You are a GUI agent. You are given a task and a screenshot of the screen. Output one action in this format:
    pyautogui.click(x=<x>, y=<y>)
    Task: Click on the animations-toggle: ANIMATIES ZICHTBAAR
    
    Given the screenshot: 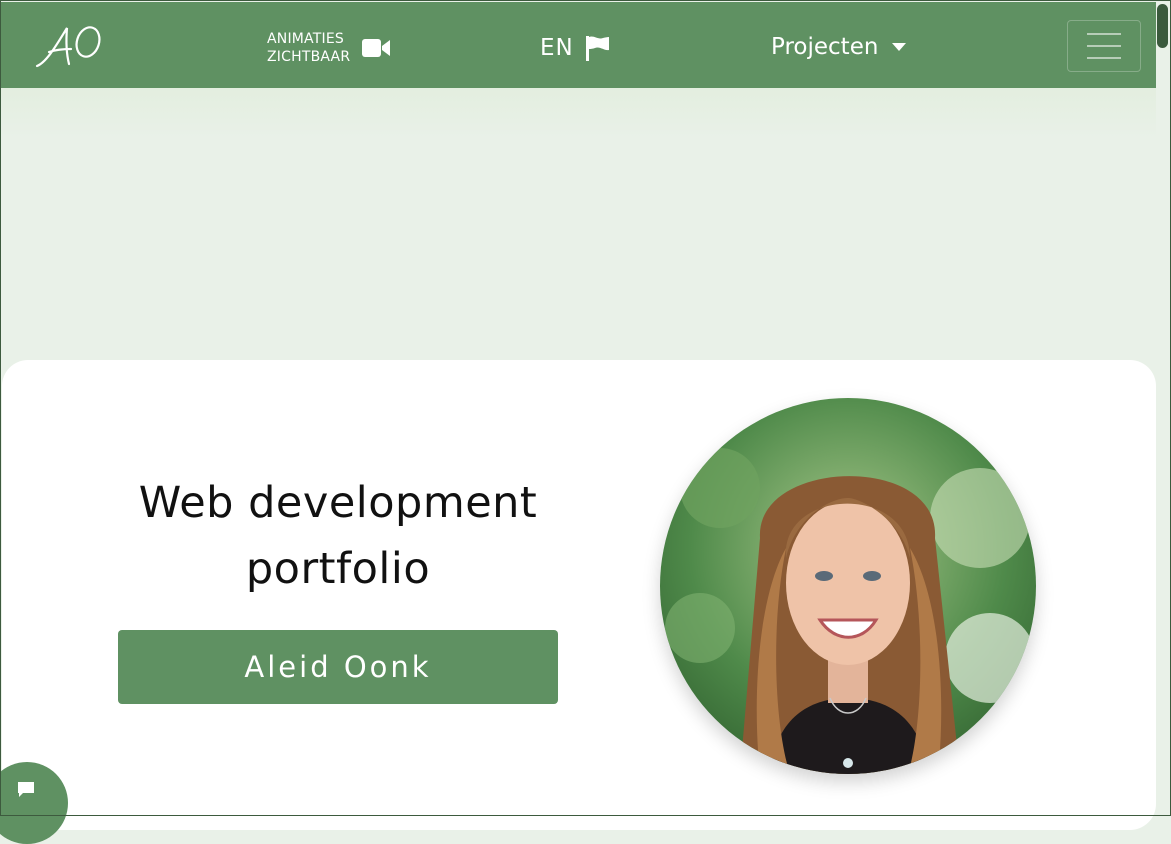 What is the action you would take?
    pyautogui.click(x=329, y=48)
    